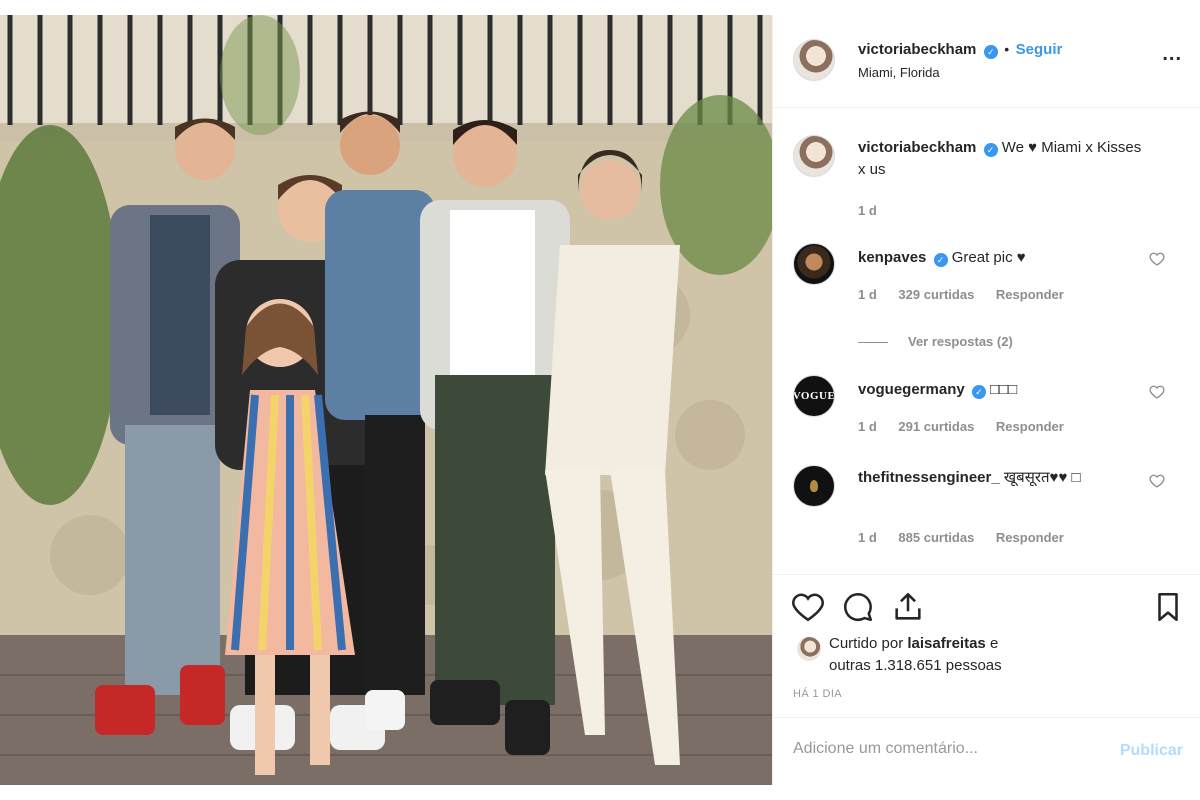 This screenshot has height=800, width=1200. What do you see at coordinates (867, 210) in the screenshot?
I see `caption-age: 1 d` at bounding box center [867, 210].